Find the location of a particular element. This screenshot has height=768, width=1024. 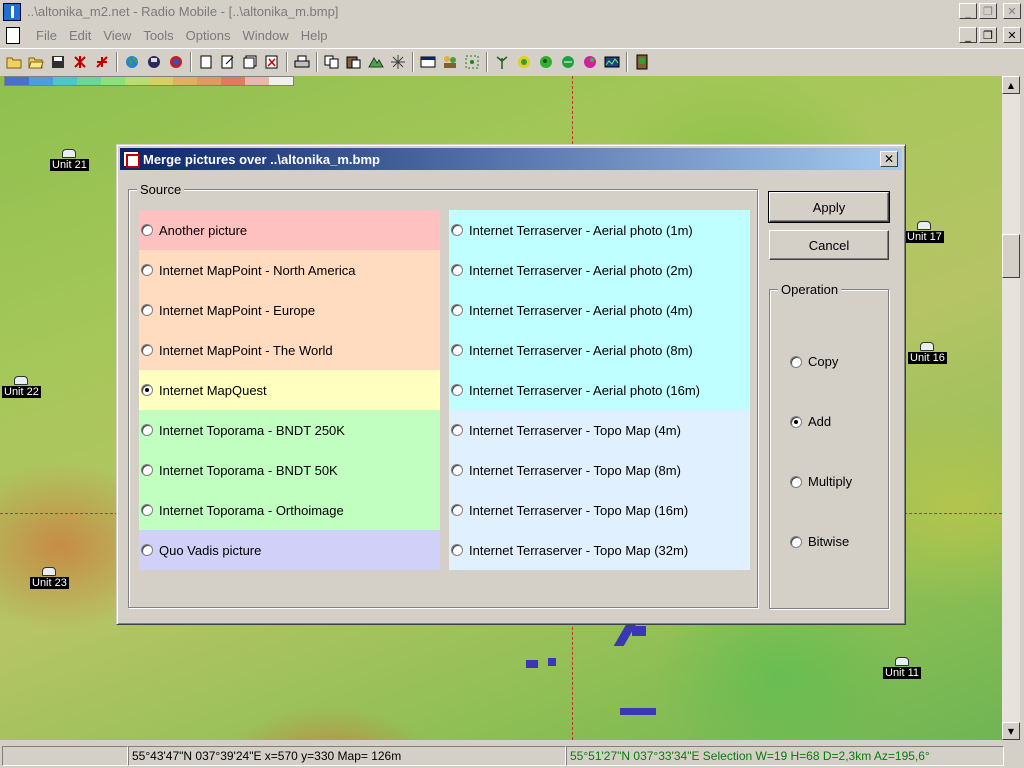

unit-marker: Unit 16 is located at coordinates (927, 353).